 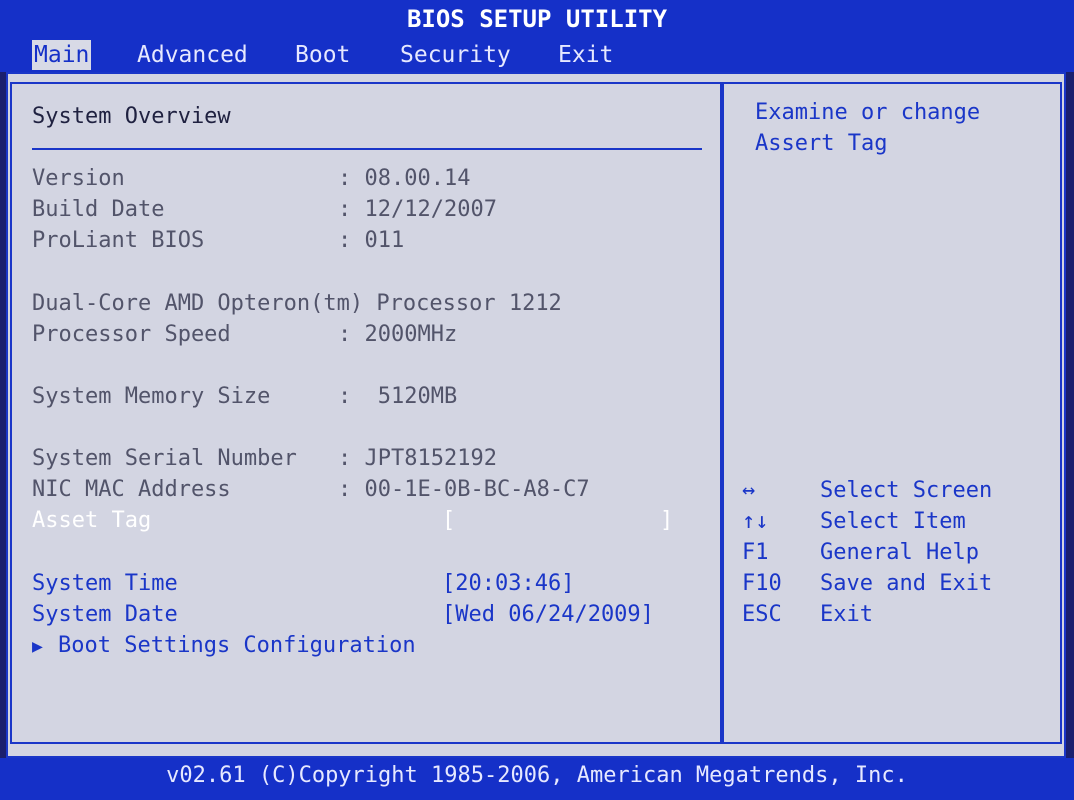 What do you see at coordinates (131, 116) in the screenshot?
I see `section-title: System Overview` at bounding box center [131, 116].